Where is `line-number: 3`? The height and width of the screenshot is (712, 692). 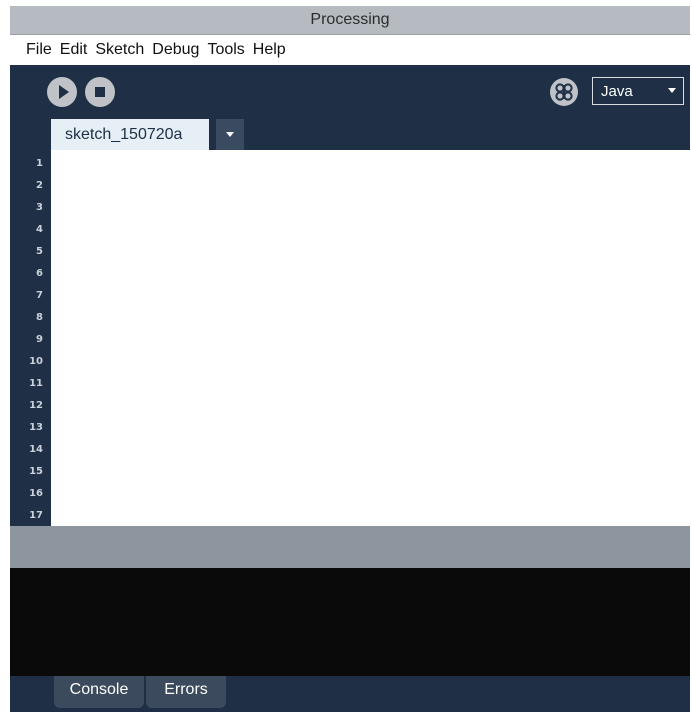 line-number: 3 is located at coordinates (39, 207).